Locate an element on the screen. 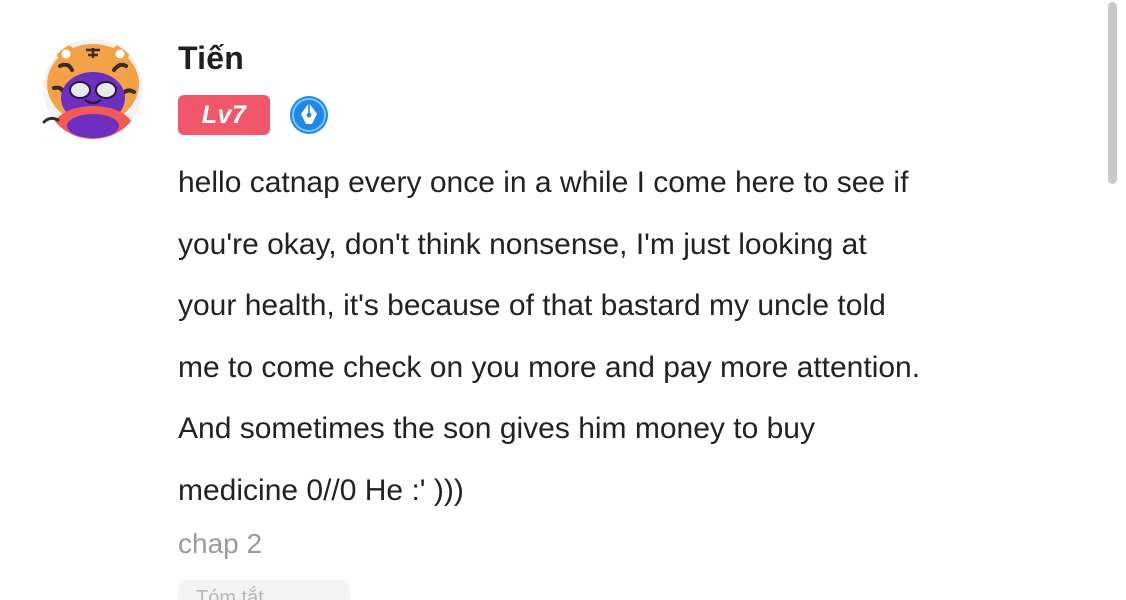  content-line: medicine 0//0 He :' ))) is located at coordinates (321, 490).